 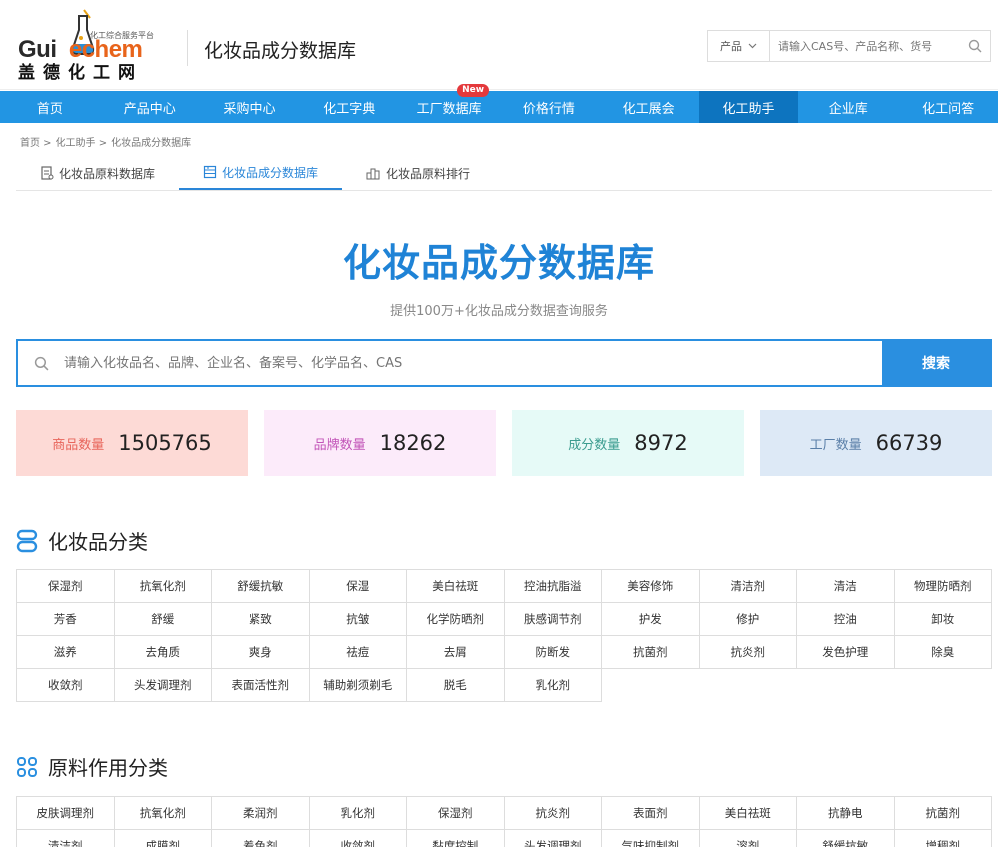 What do you see at coordinates (848, 107) in the screenshot?
I see `nav-item: 企业库` at bounding box center [848, 107].